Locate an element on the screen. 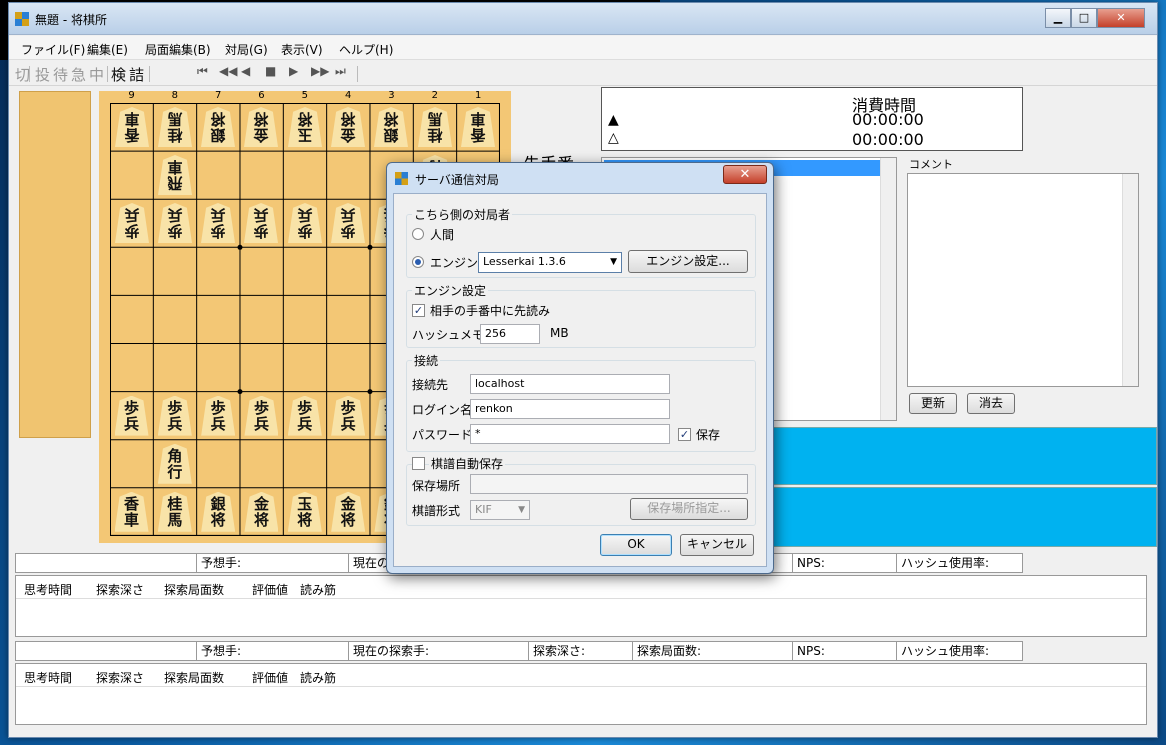  toolbar-button-2: 待 is located at coordinates (60, 74).